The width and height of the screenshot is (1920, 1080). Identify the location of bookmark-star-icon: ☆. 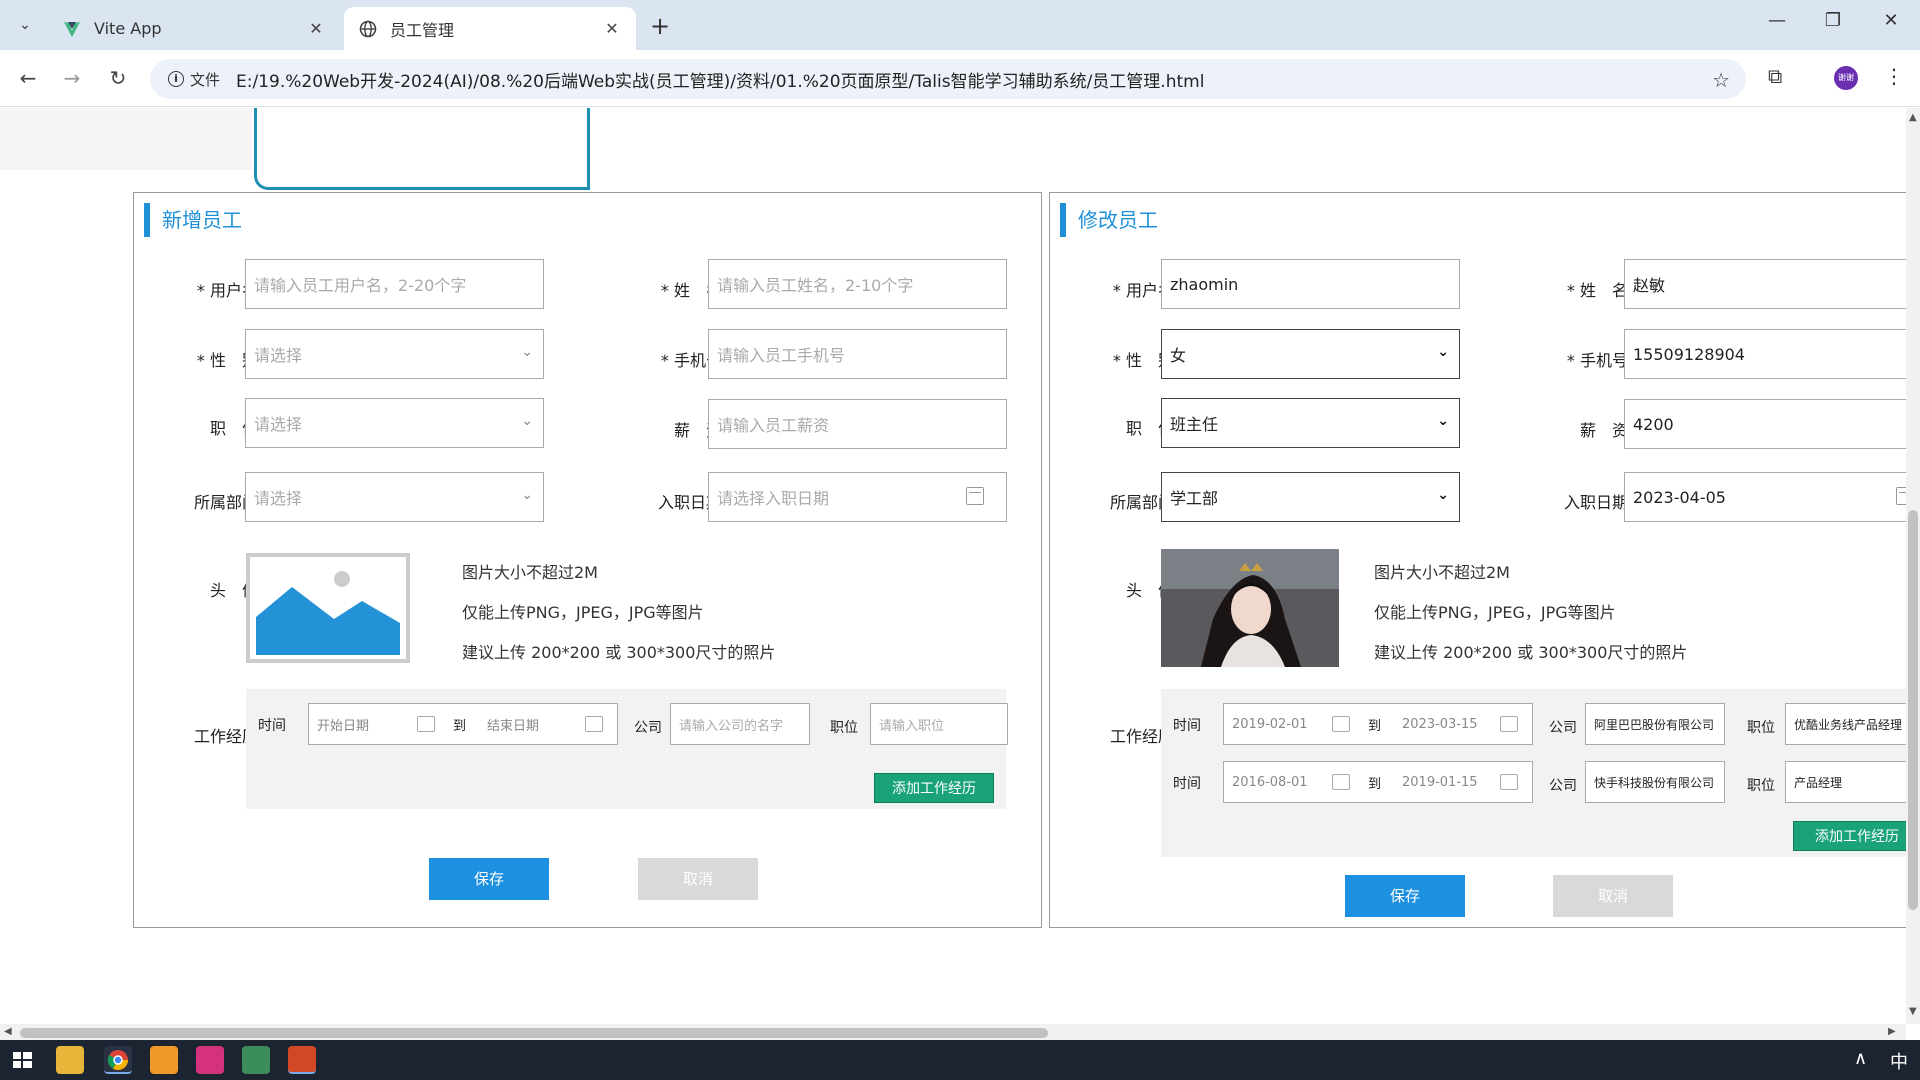
(1721, 80).